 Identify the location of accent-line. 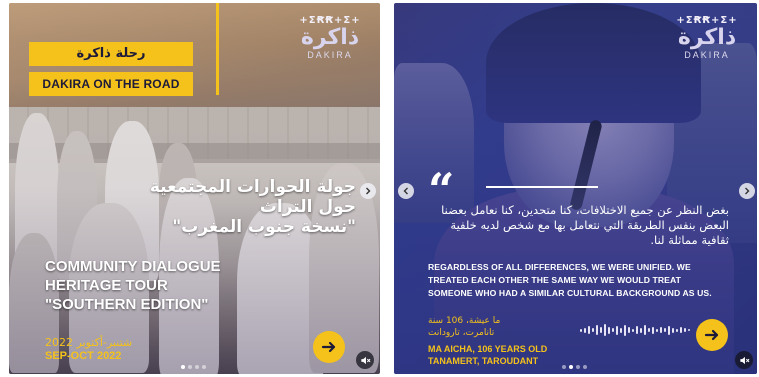
(217, 49).